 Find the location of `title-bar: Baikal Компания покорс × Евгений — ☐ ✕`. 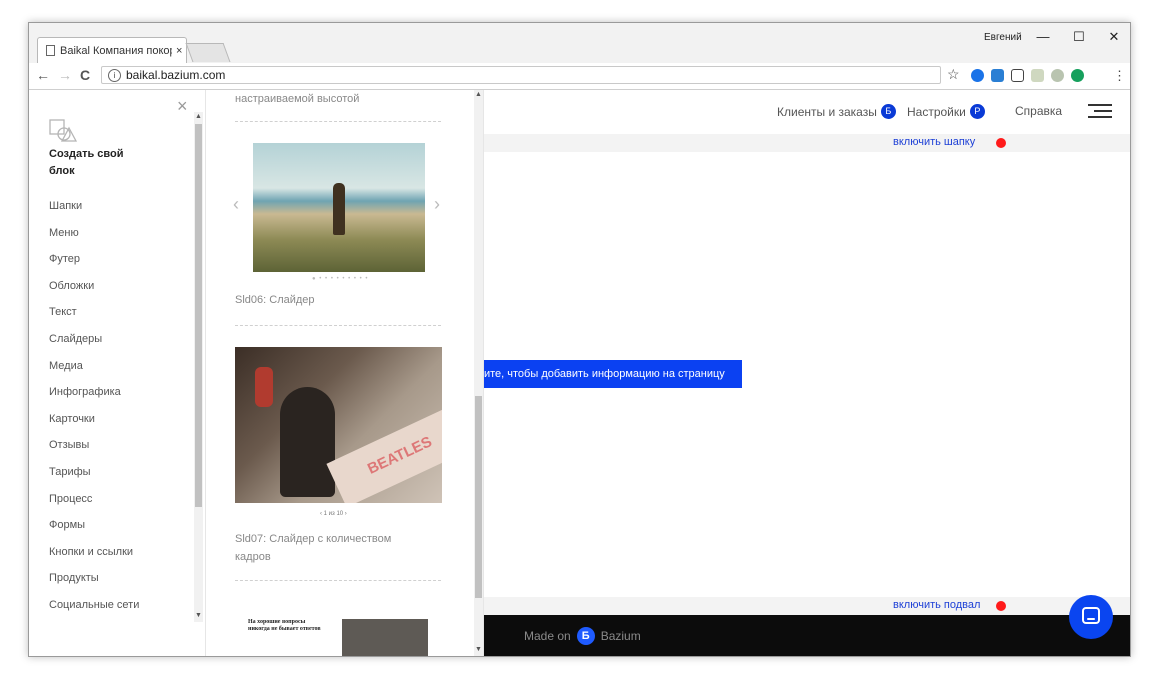

title-bar: Baikal Компания покорс × Евгений — ☐ ✕ is located at coordinates (579, 43).